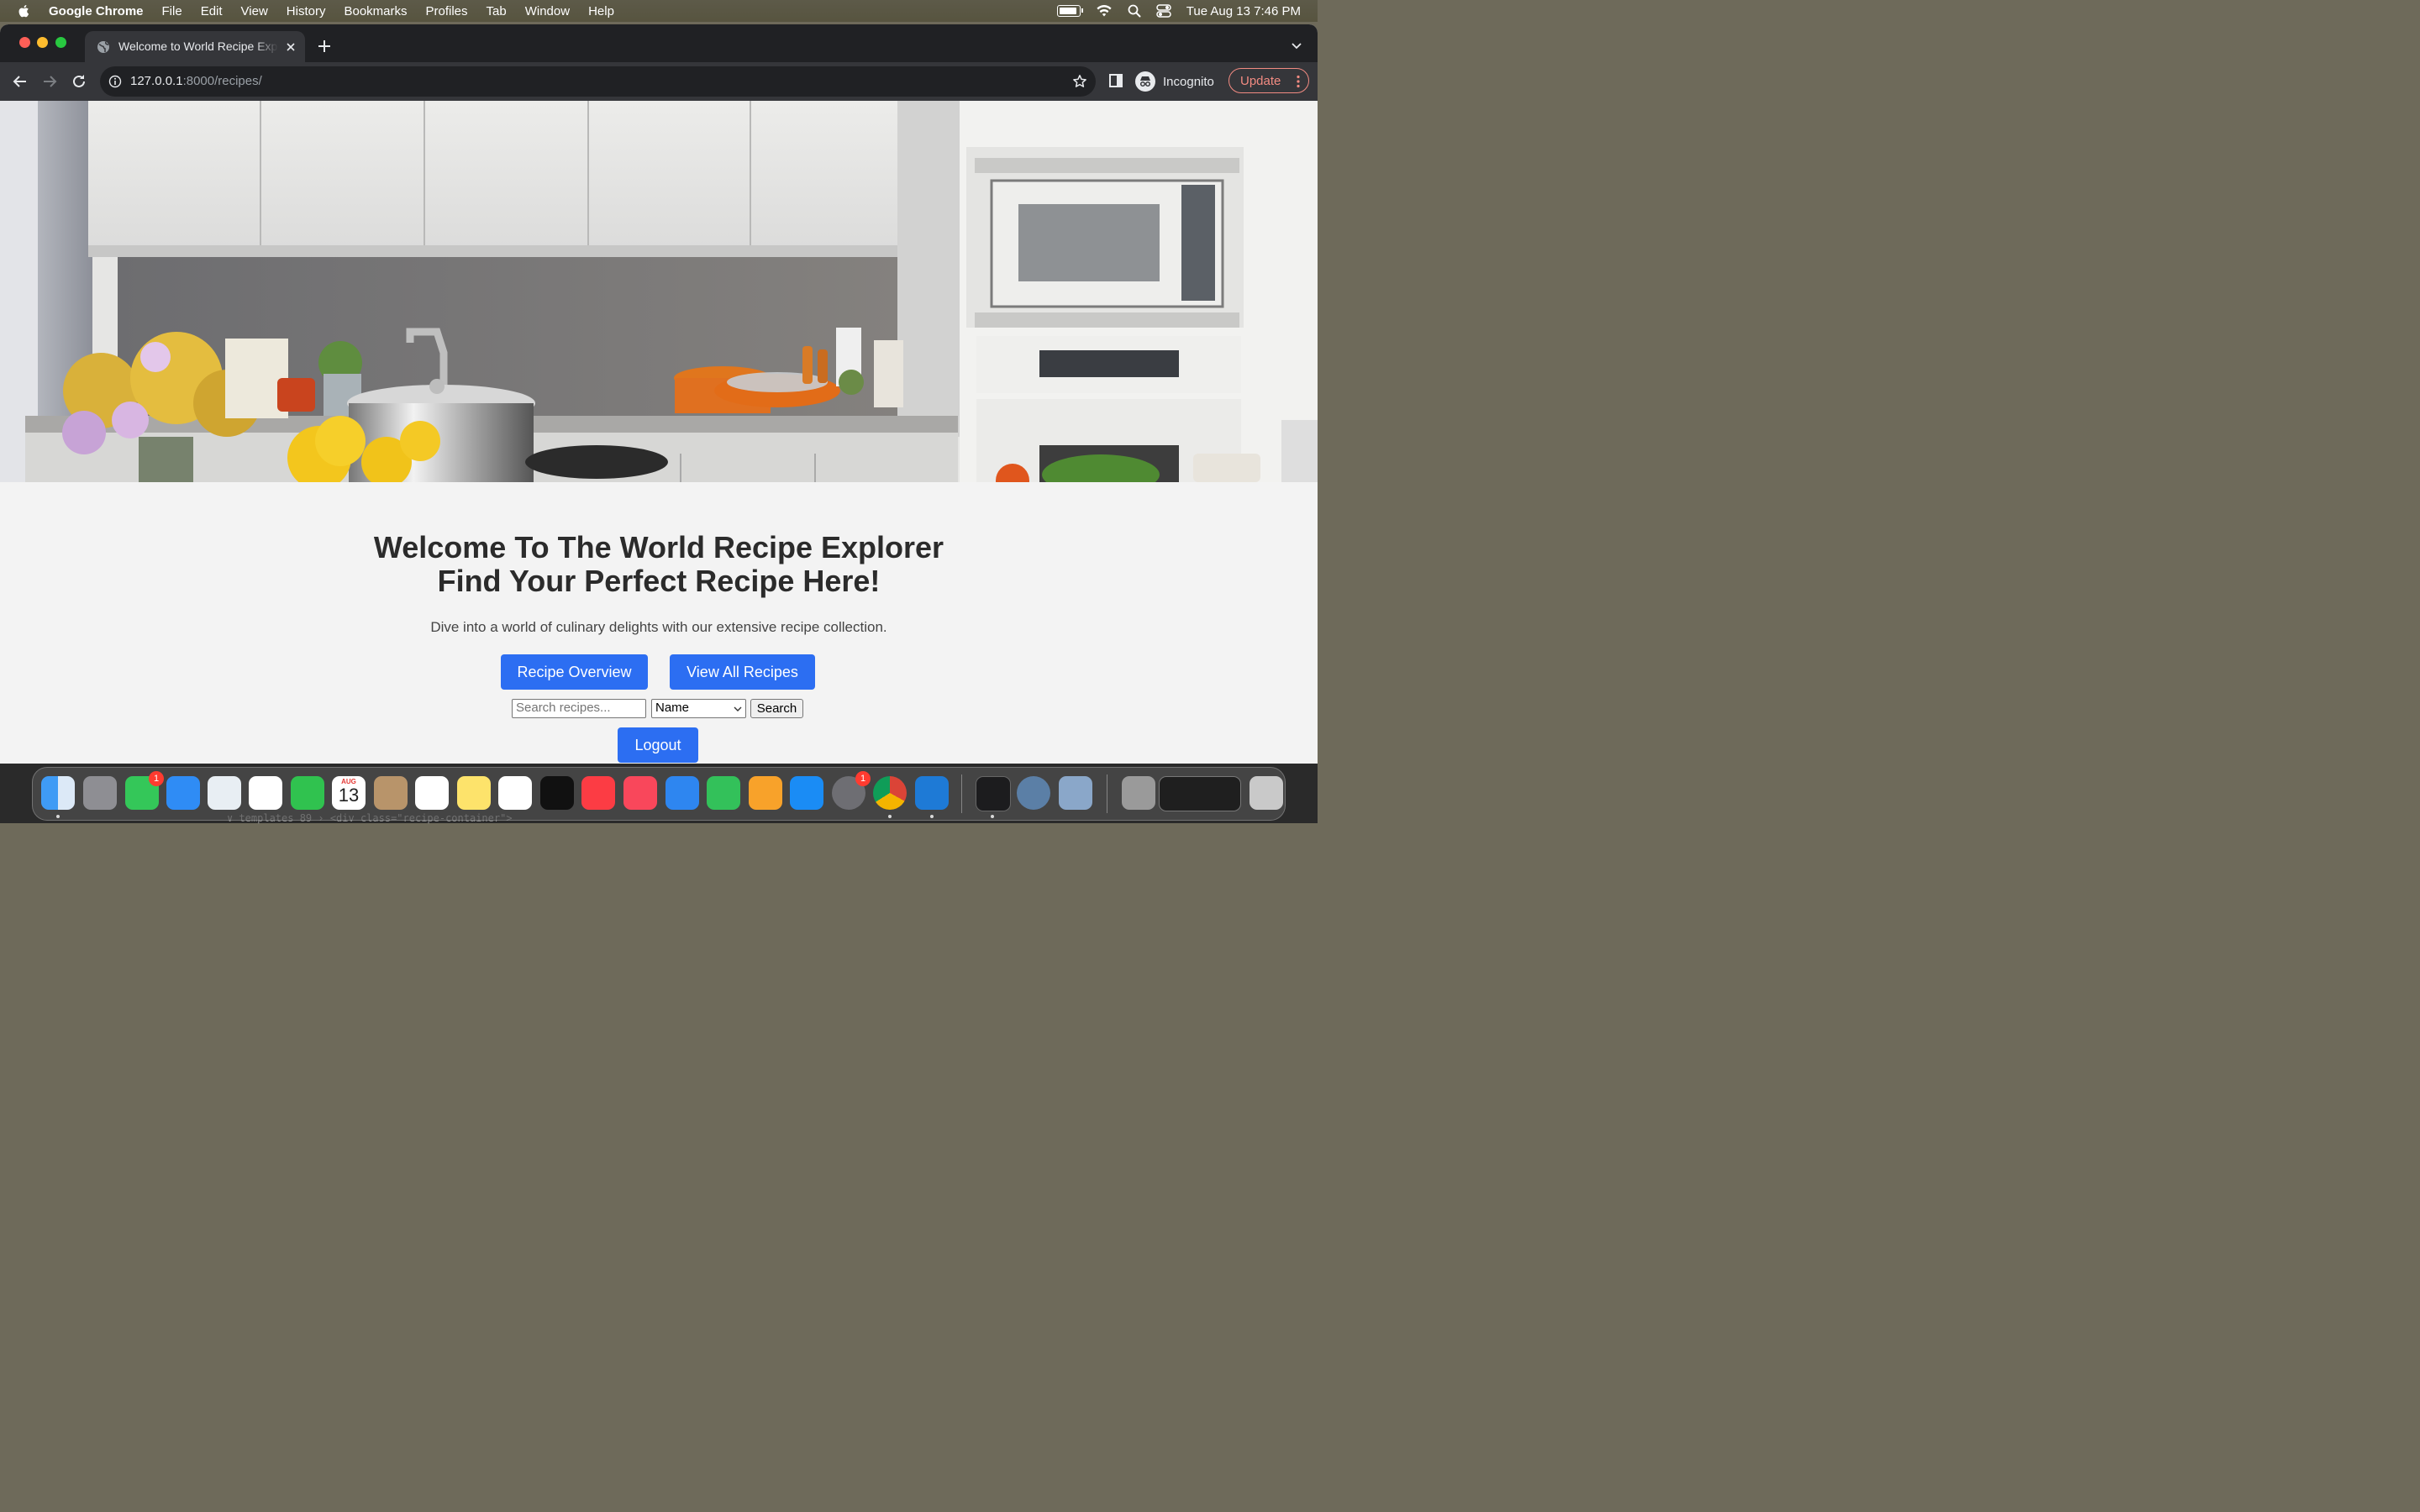  I want to click on back-arrow-icon, so click(21, 81).